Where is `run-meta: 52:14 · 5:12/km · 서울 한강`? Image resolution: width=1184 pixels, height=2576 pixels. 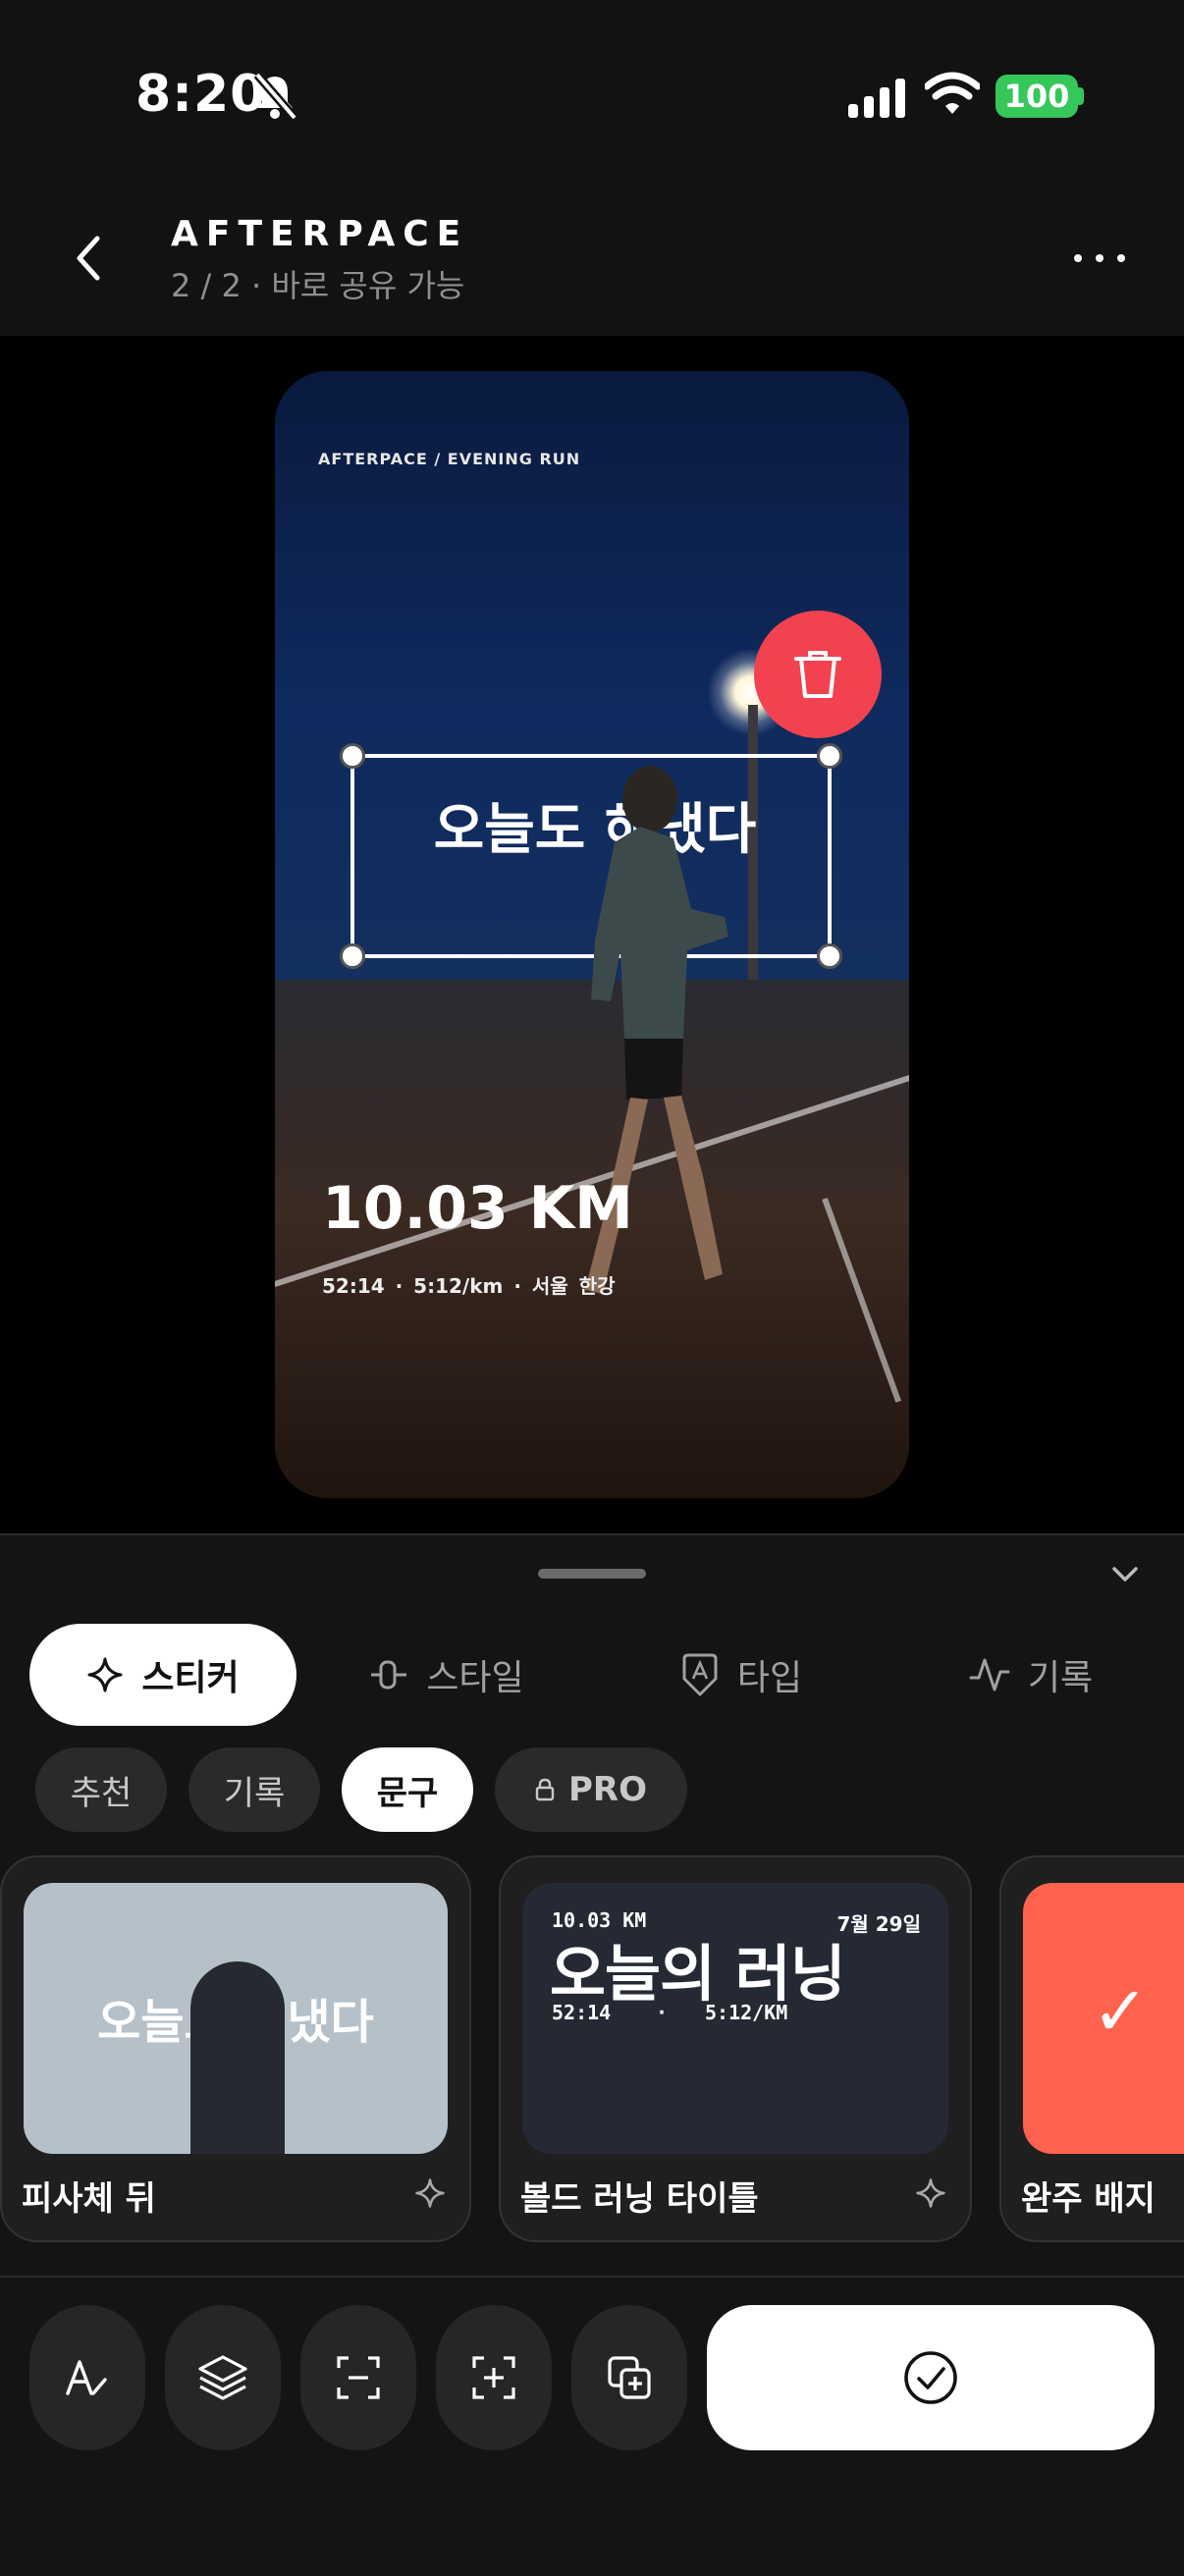 run-meta: 52:14 · 5:12/km · 서울 한강 is located at coordinates (469, 1286).